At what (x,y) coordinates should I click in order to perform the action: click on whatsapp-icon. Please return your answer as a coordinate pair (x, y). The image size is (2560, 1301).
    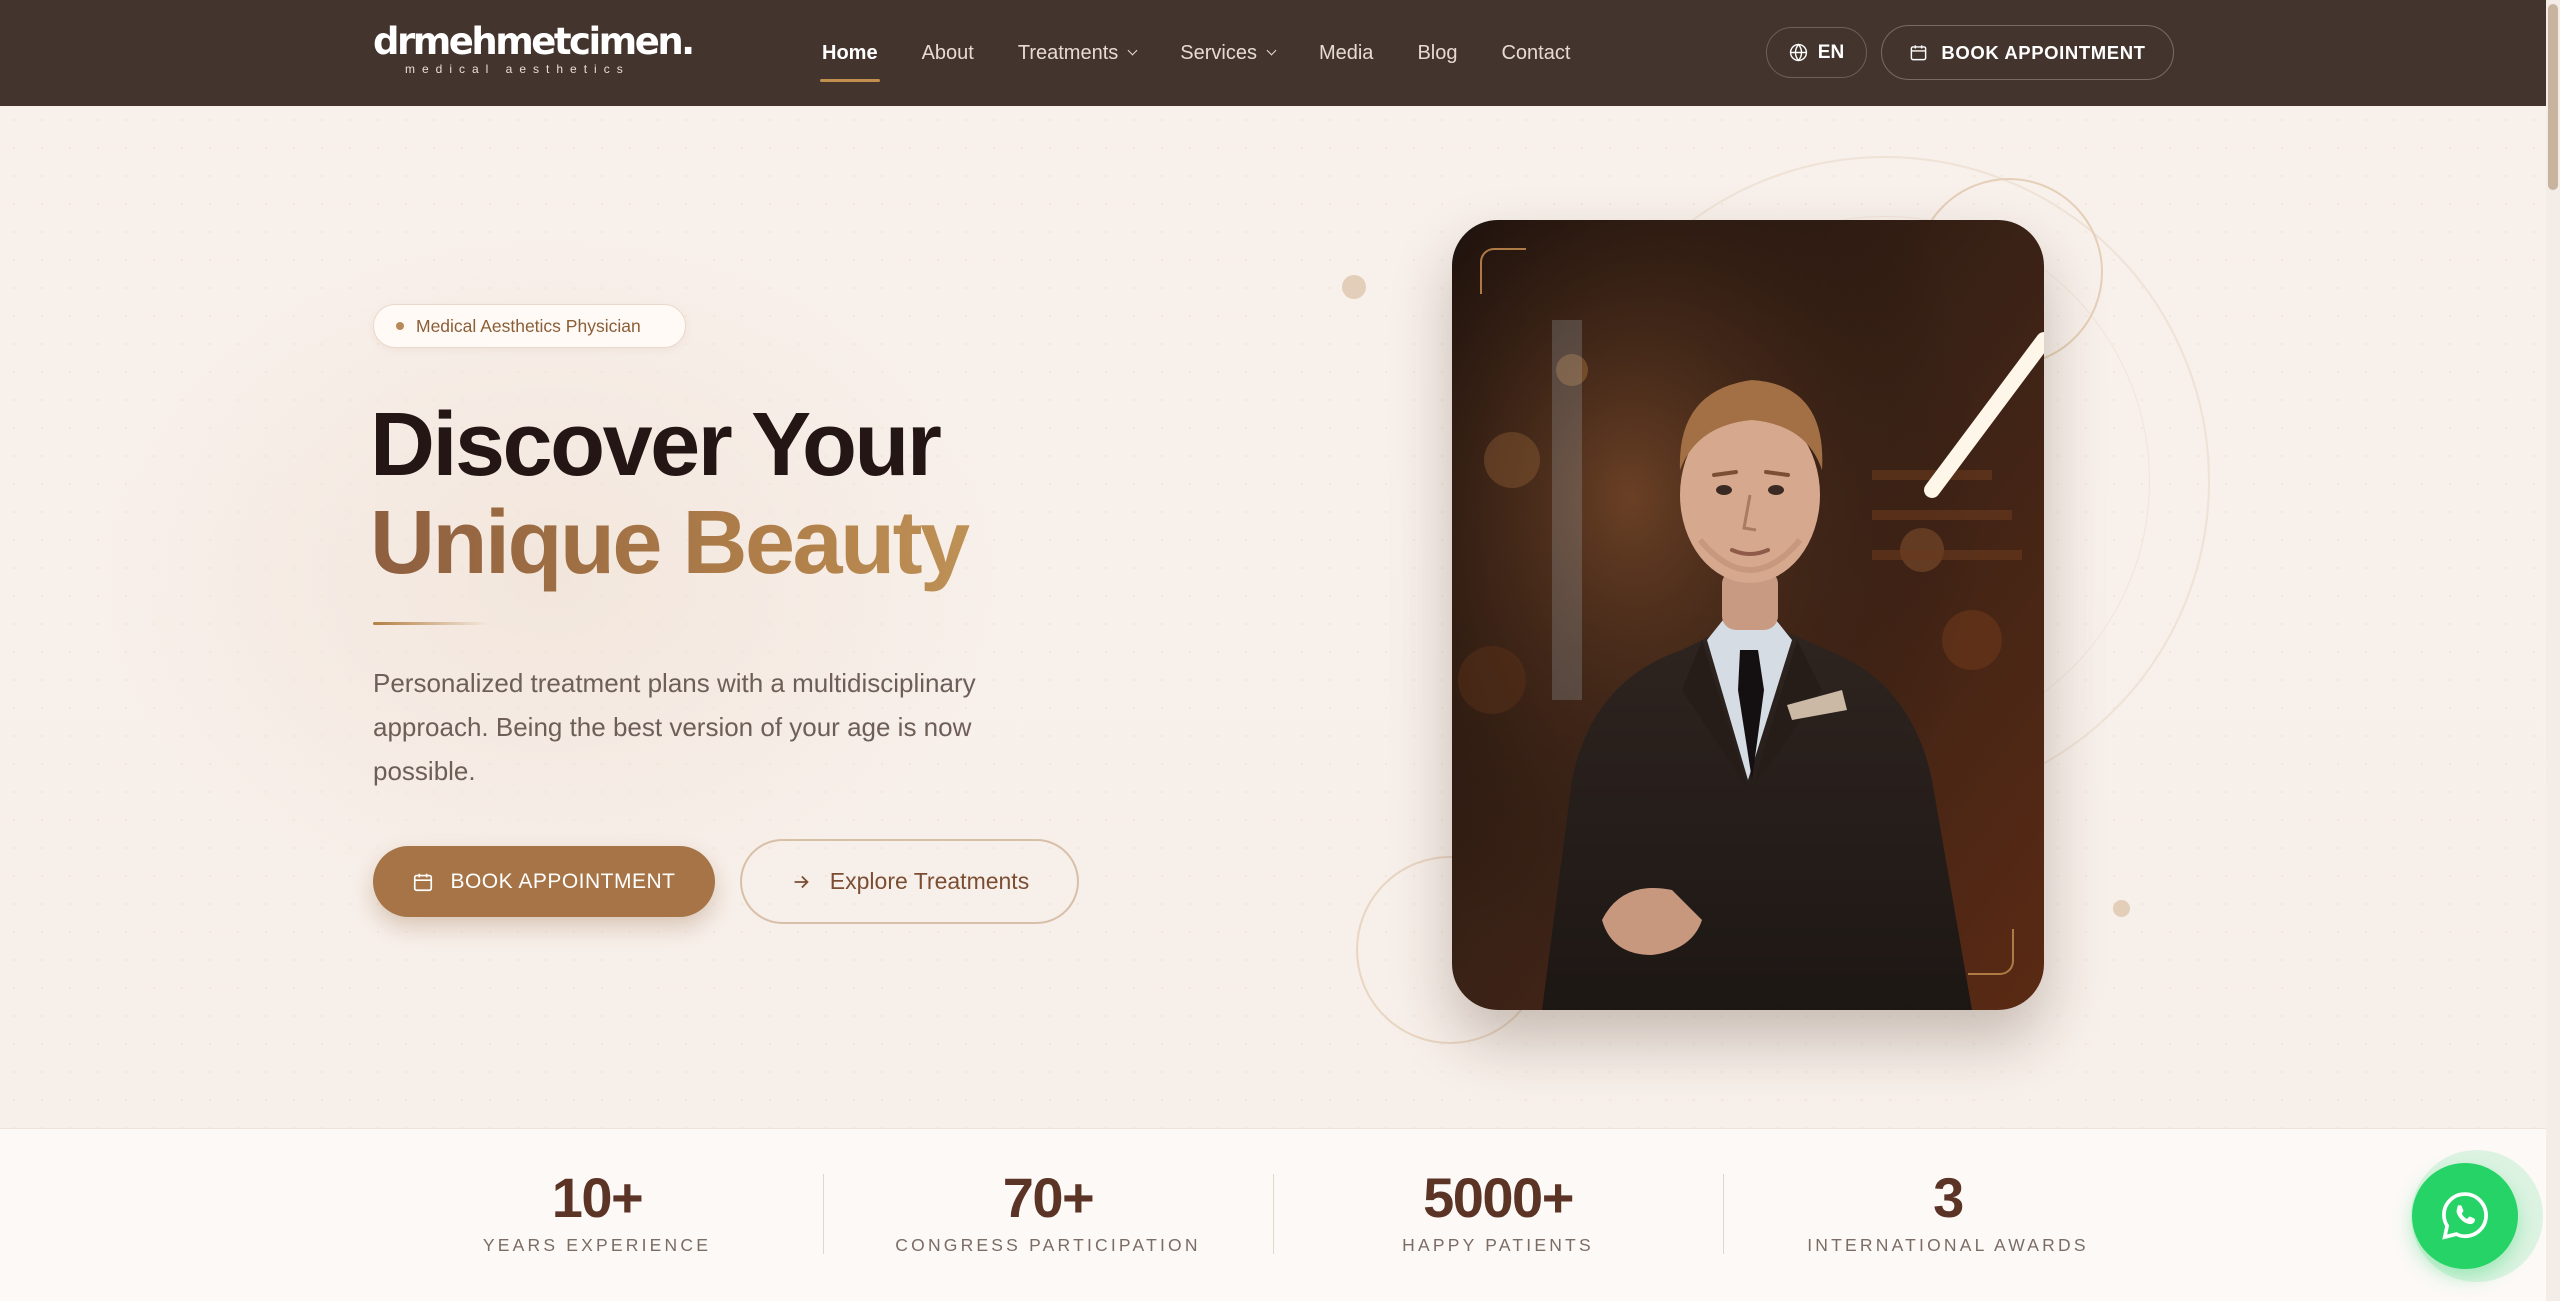
    Looking at the image, I should click on (2465, 1216).